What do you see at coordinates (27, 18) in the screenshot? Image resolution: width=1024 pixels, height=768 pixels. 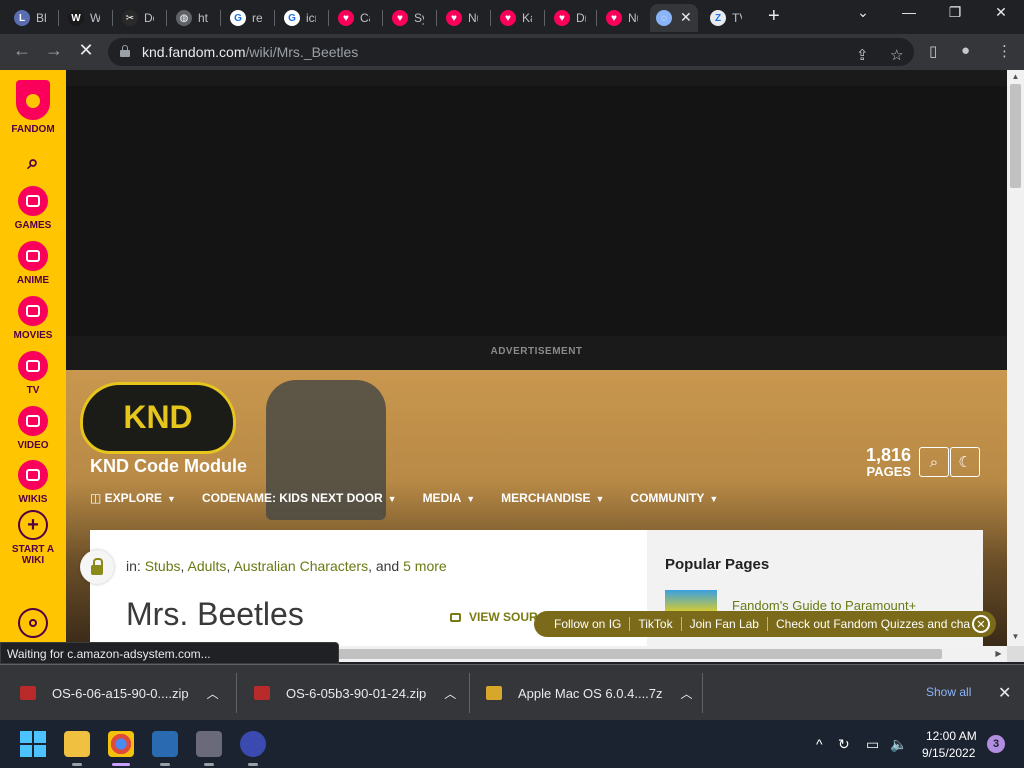 I see `browser-tab: L Bla` at bounding box center [27, 18].